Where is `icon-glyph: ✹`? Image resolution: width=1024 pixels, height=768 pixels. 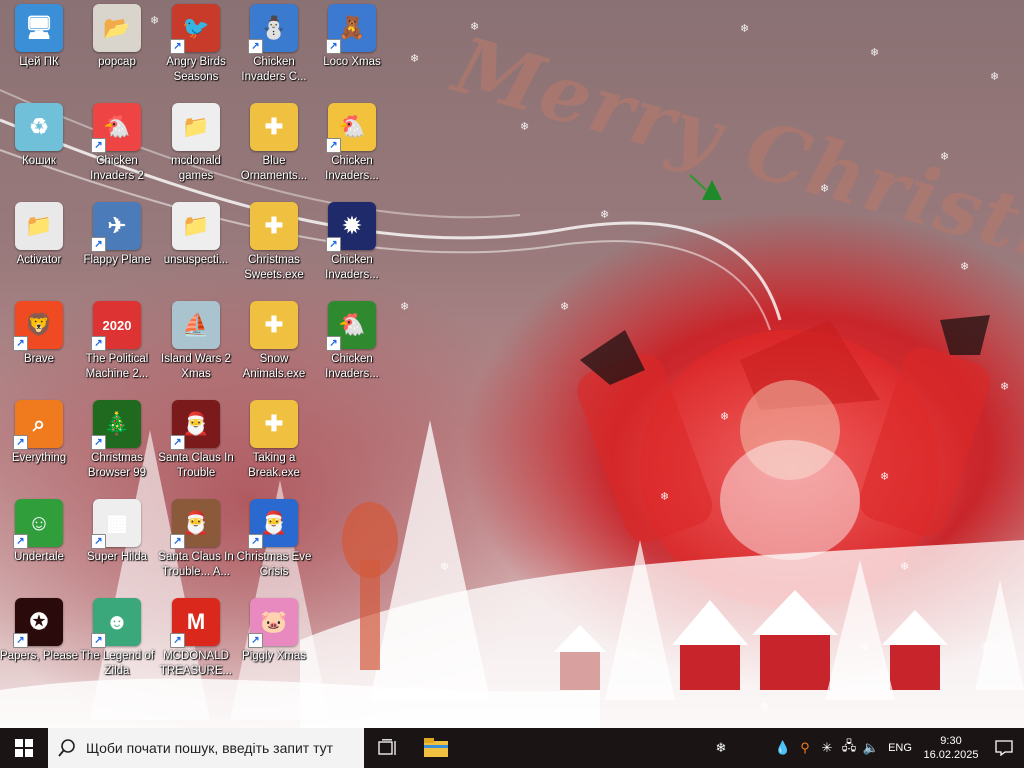
icon-glyph: ✹ is located at coordinates (352, 225).